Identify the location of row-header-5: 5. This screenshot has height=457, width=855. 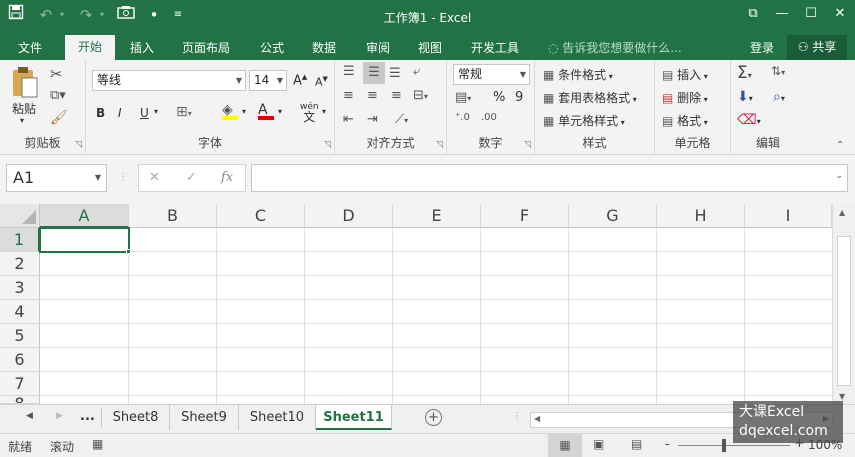
(20, 336).